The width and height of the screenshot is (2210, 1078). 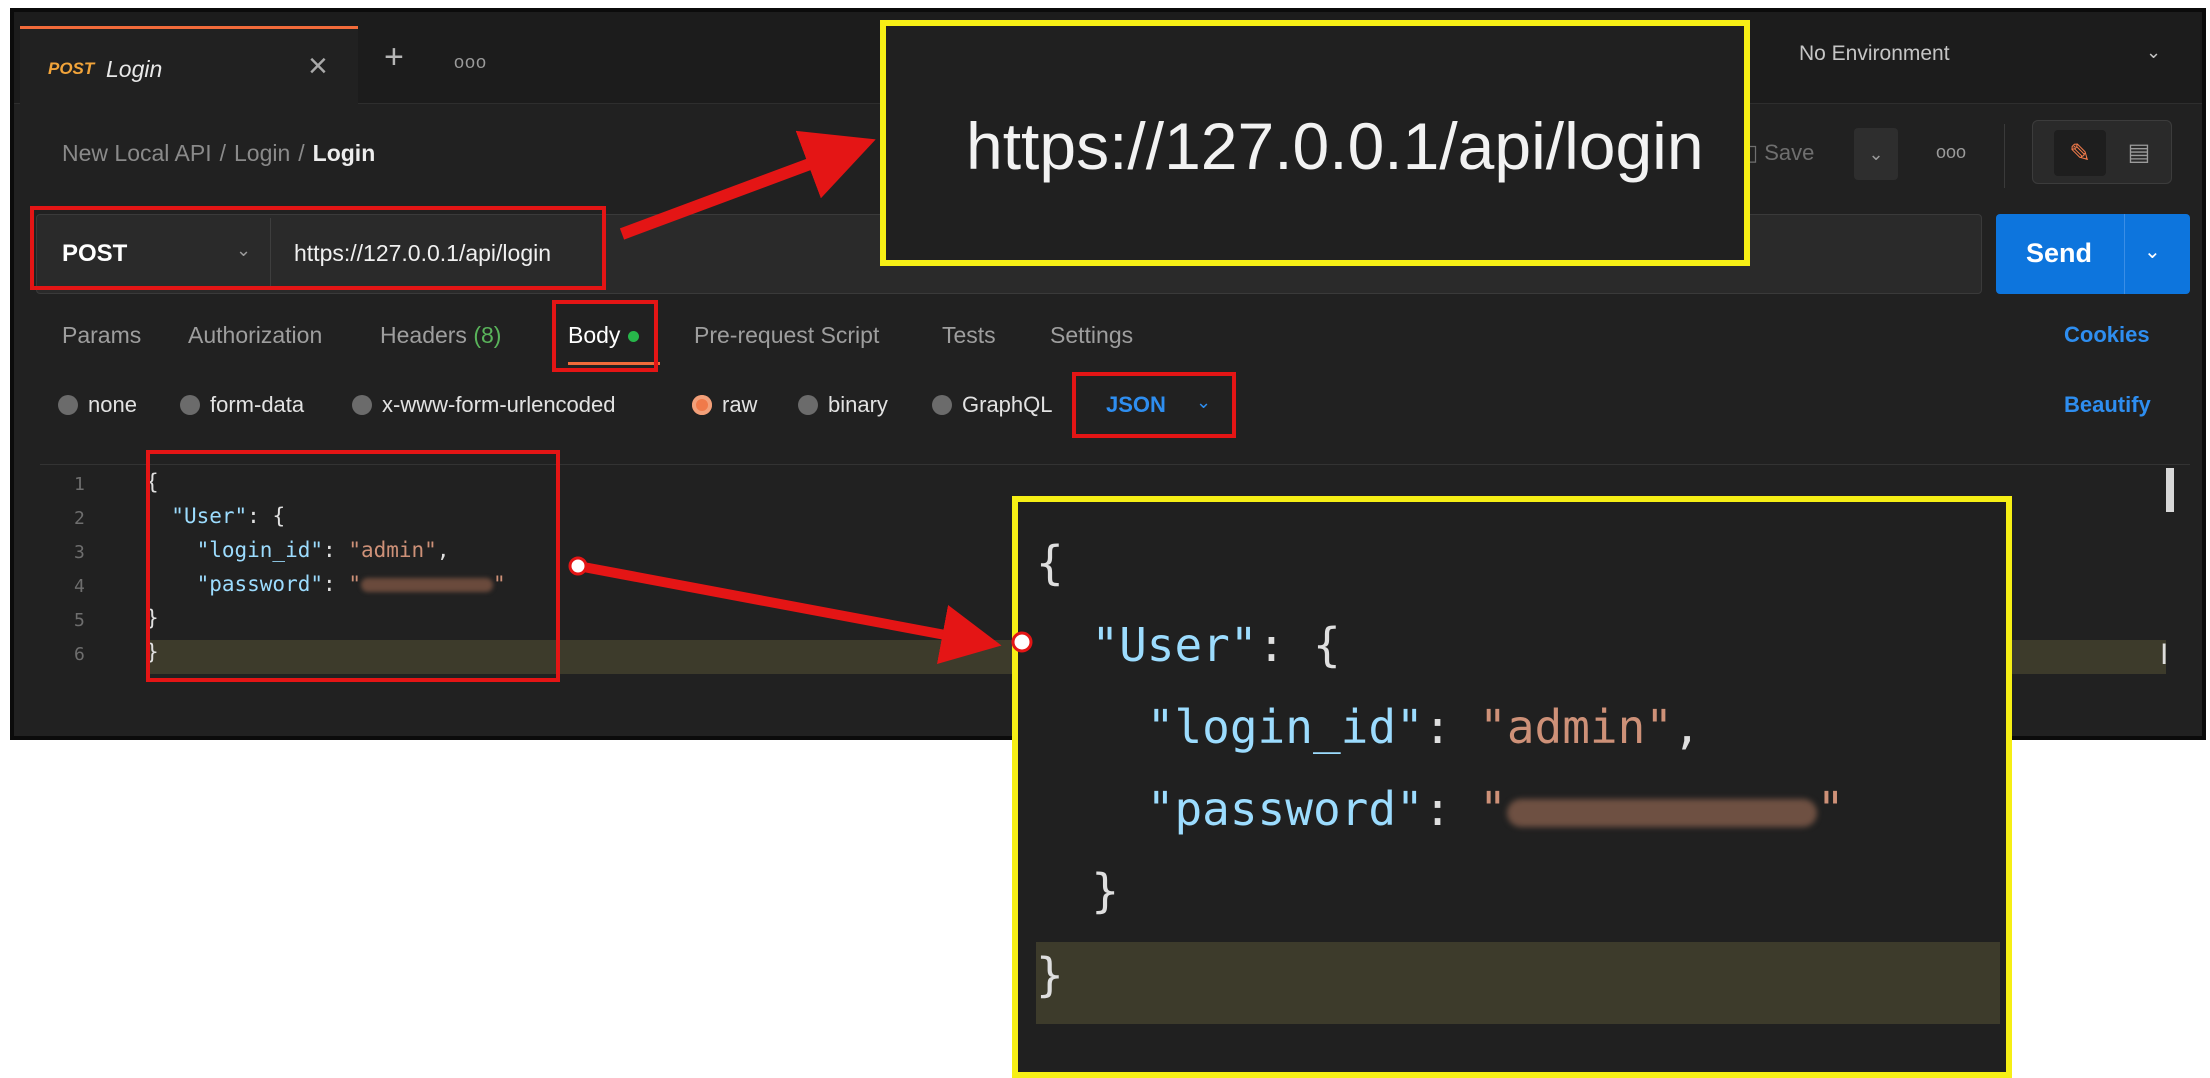 What do you see at coordinates (789, 612) in the screenshot?
I see `arrow-to-code-zoom` at bounding box center [789, 612].